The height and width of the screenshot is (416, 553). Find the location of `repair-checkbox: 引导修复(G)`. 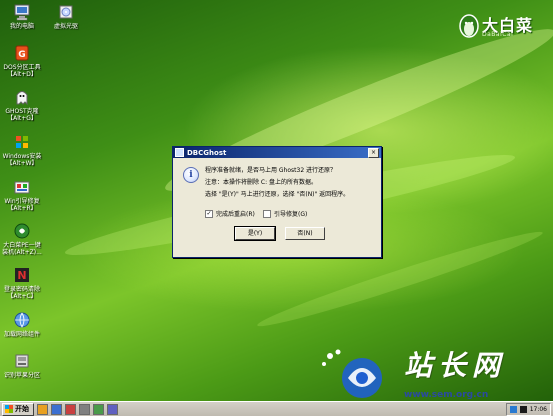

repair-checkbox: 引导修复(G) is located at coordinates (285, 213).